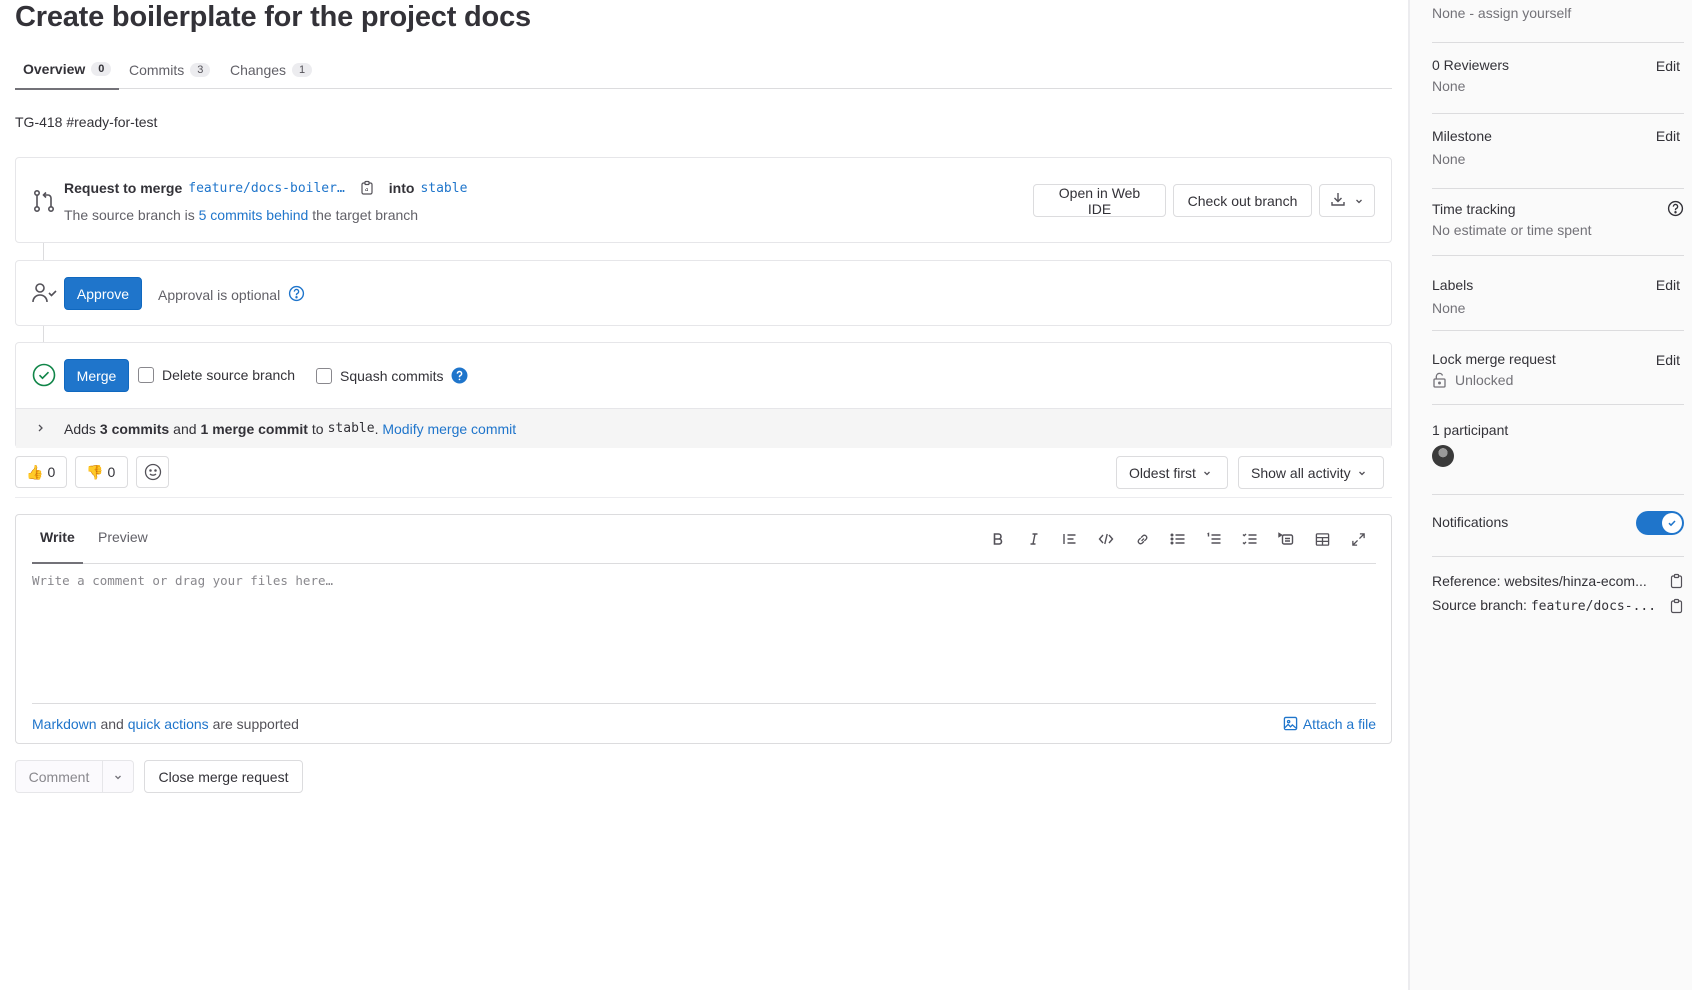 The image size is (1692, 990). What do you see at coordinates (1558, 222) in the screenshot?
I see `time-tracking-block: Time tracking No estimate or time spent` at bounding box center [1558, 222].